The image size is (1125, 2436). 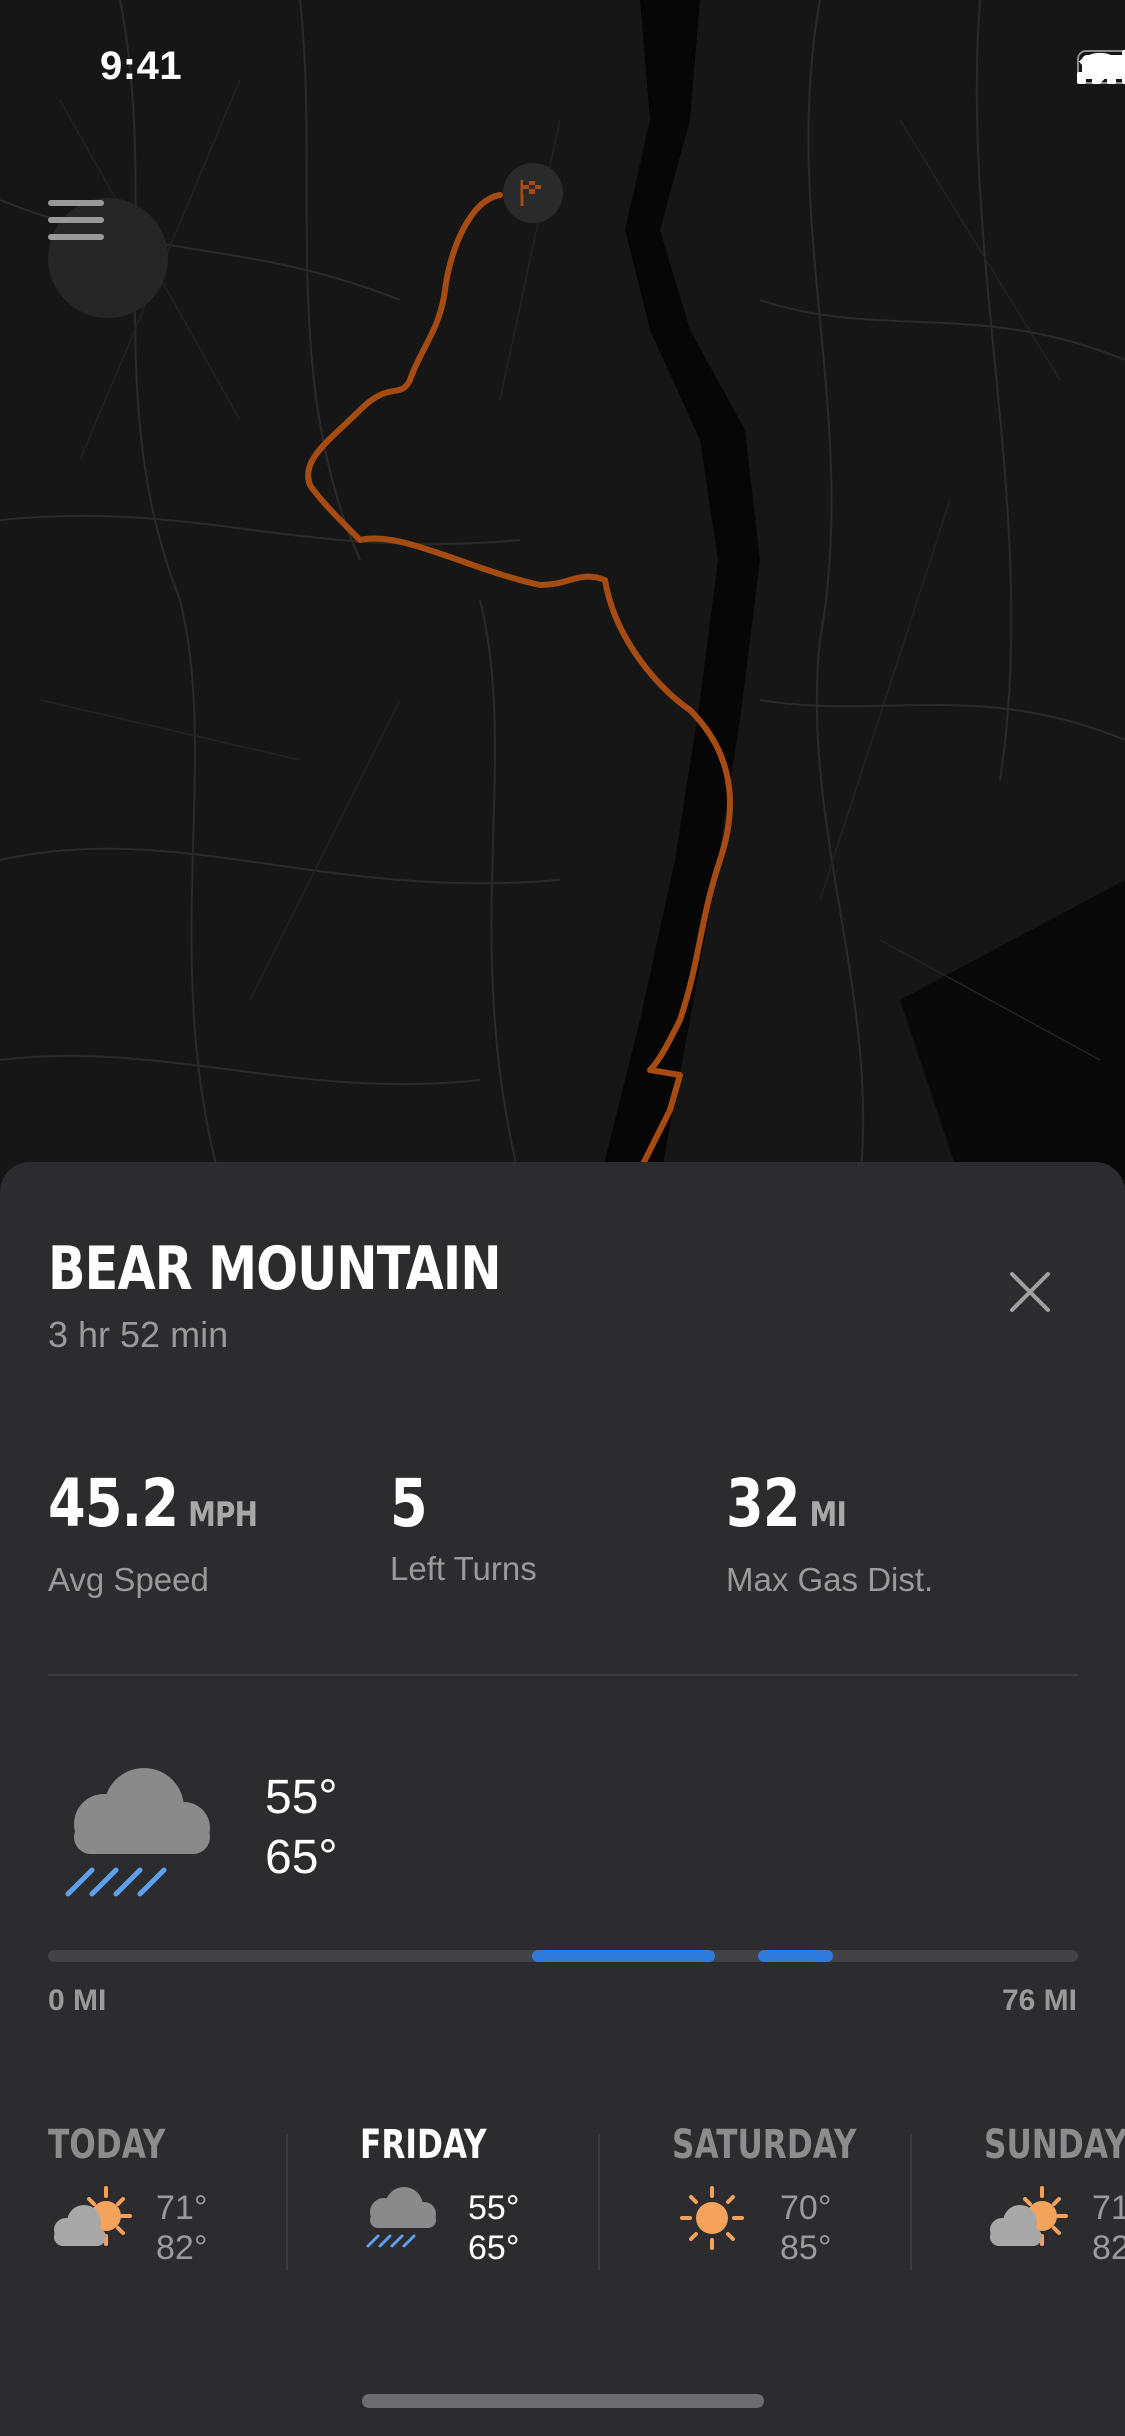 I want to click on forecast-day-saturday: SATURDAY 70° 85°, so click(x=822, y=2197).